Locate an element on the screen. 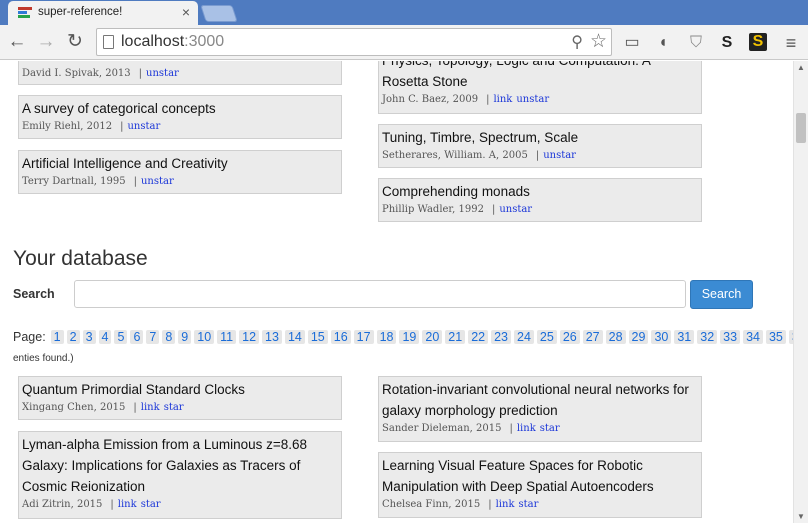  page-link: 12 is located at coordinates (249, 337).